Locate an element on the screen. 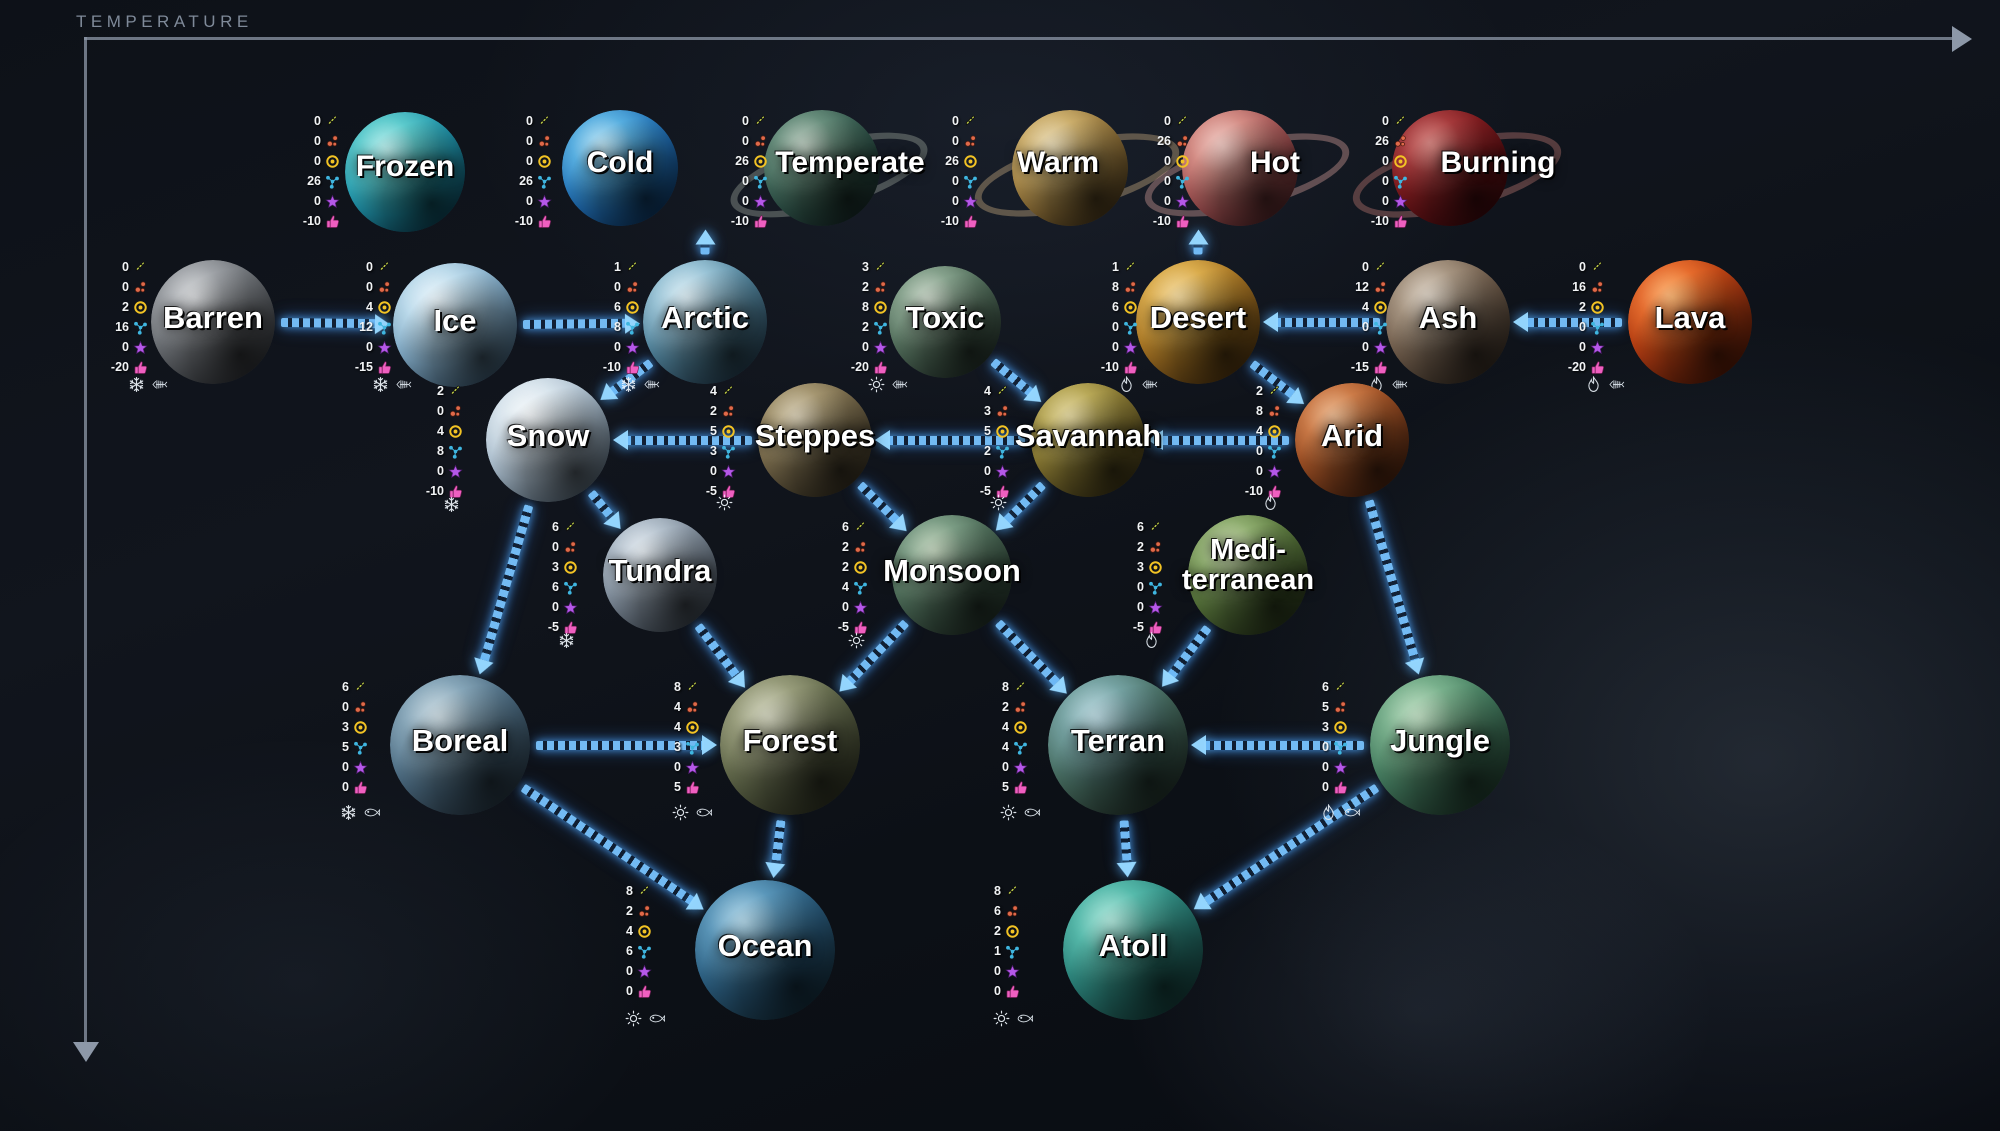 The image size is (2000, 1131). snowflake-icon is located at coordinates (451, 504).